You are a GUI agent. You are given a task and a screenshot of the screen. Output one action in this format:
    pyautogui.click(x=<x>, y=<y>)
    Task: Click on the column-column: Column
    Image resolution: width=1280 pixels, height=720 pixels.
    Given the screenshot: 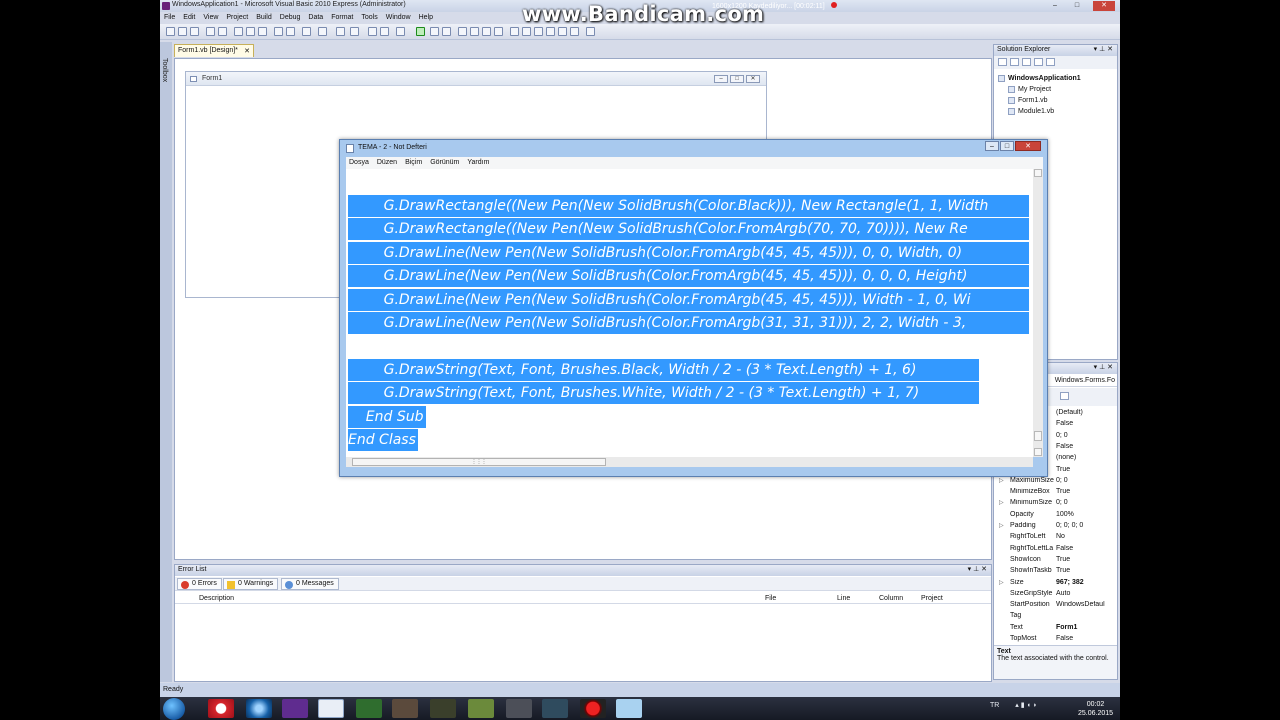 What is the action you would take?
    pyautogui.click(x=891, y=598)
    